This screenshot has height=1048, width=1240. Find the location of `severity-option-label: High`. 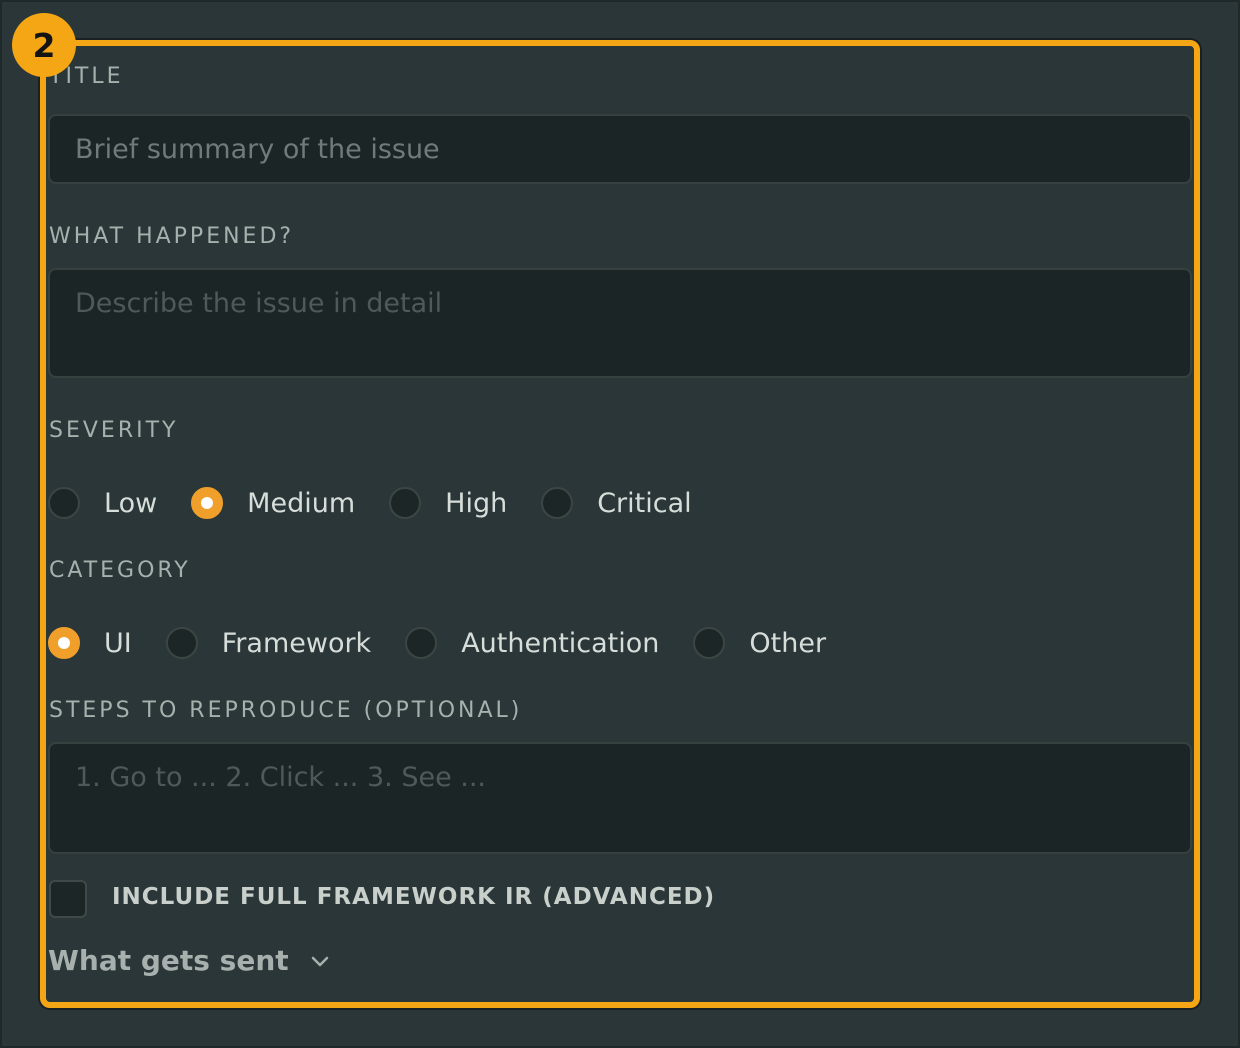

severity-option-label: High is located at coordinates (476, 503).